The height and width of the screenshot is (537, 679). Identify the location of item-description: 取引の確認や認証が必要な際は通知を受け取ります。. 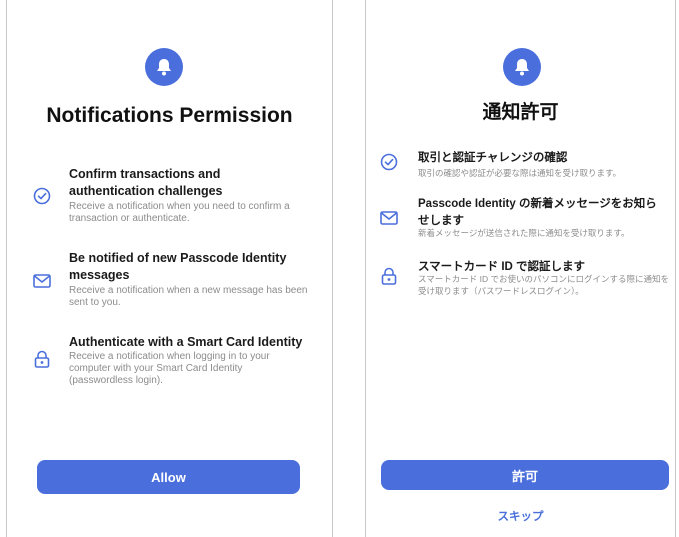
(520, 173).